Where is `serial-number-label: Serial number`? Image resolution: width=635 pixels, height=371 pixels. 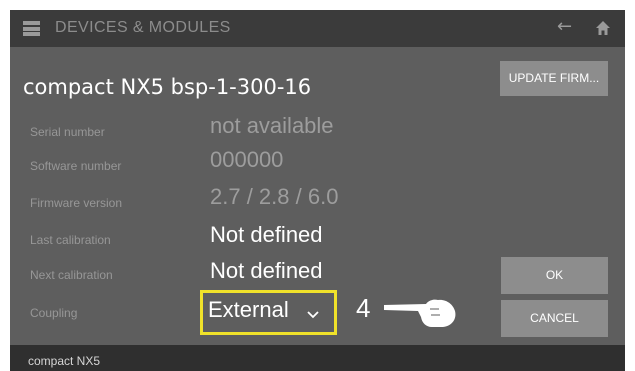
serial-number-label: Serial number is located at coordinates (67, 132).